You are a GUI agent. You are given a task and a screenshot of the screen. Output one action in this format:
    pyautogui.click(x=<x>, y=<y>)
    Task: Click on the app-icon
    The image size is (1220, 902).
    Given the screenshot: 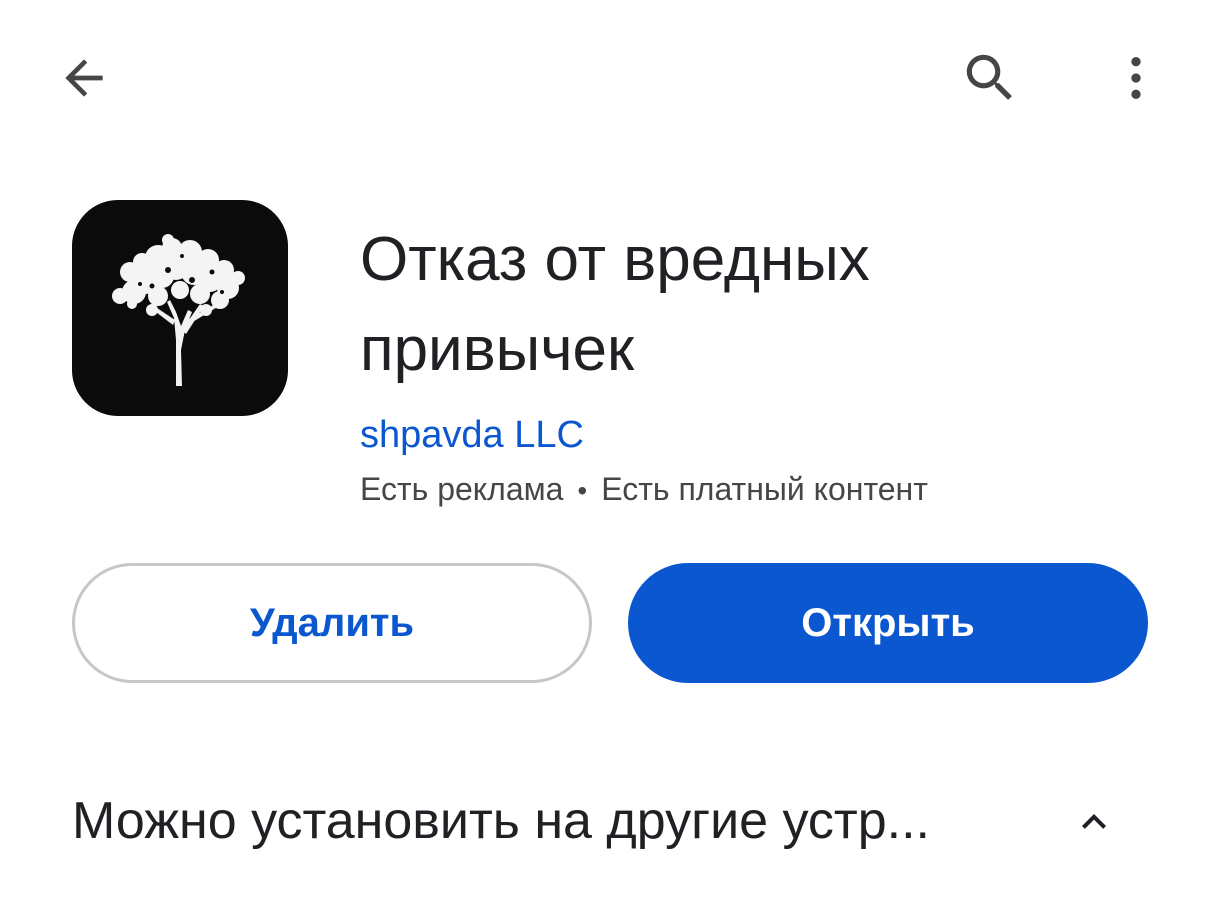 What is the action you would take?
    pyautogui.click(x=180, y=308)
    